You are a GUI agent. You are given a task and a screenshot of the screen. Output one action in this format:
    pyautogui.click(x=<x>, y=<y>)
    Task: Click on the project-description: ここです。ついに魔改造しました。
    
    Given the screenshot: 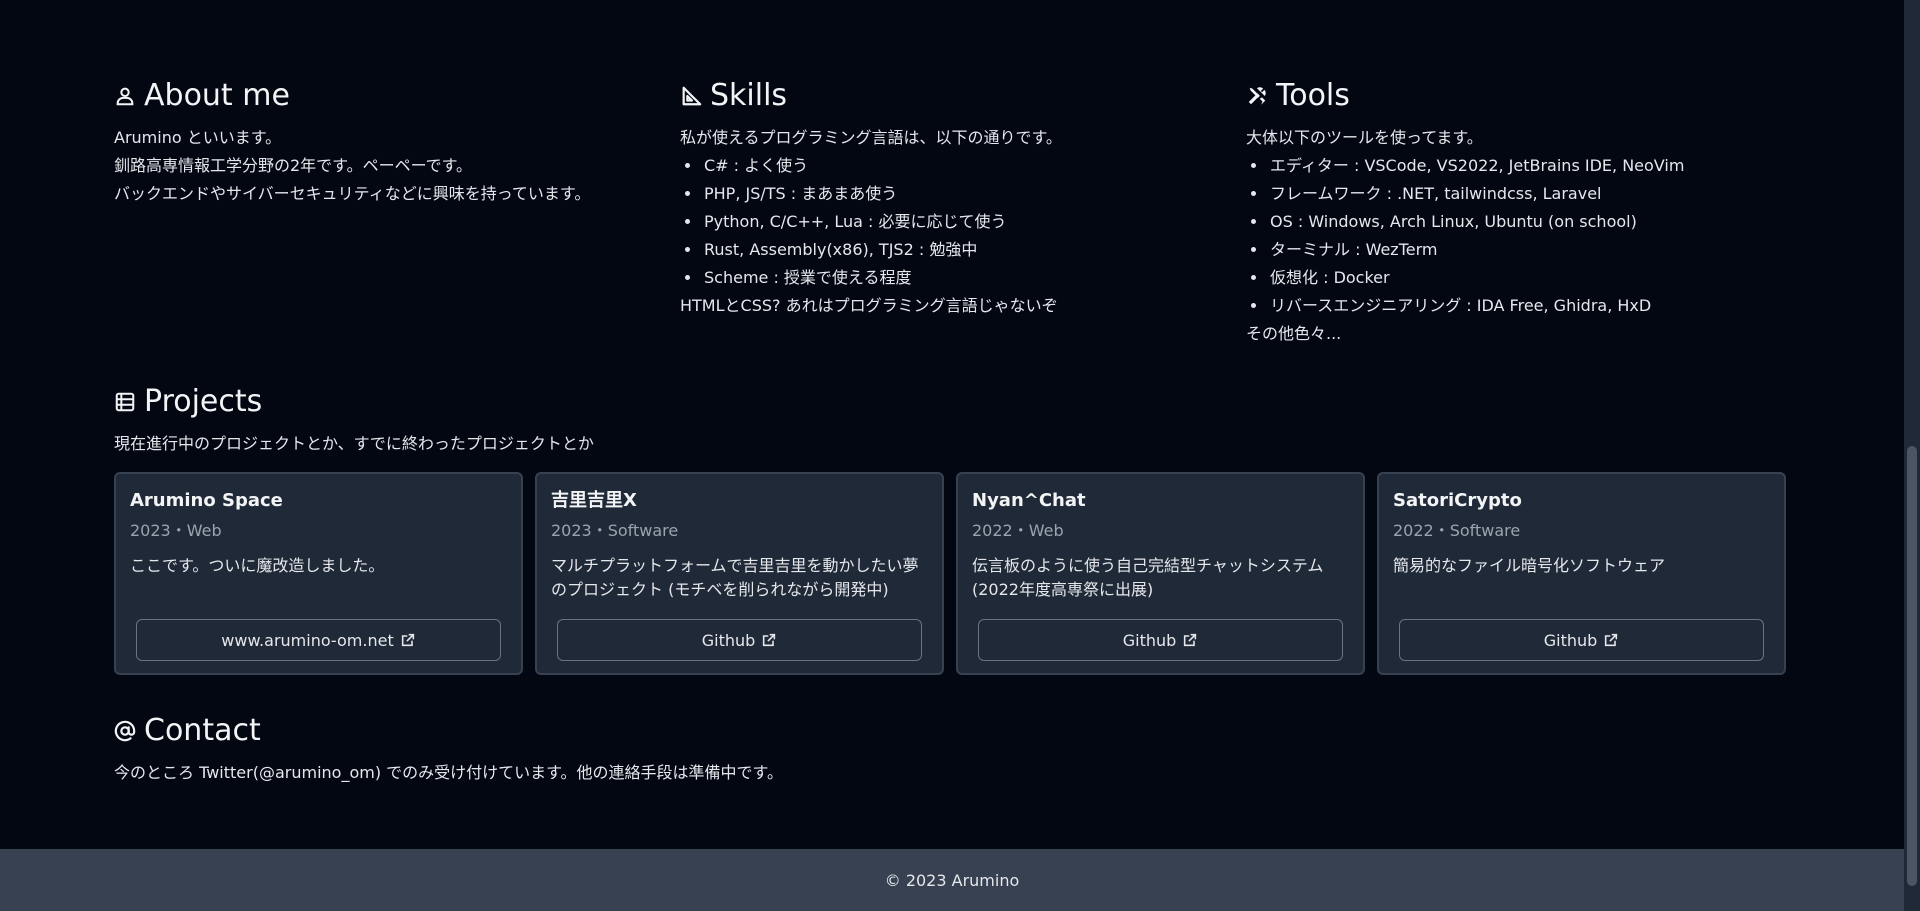 What is the action you would take?
    pyautogui.click(x=257, y=565)
    